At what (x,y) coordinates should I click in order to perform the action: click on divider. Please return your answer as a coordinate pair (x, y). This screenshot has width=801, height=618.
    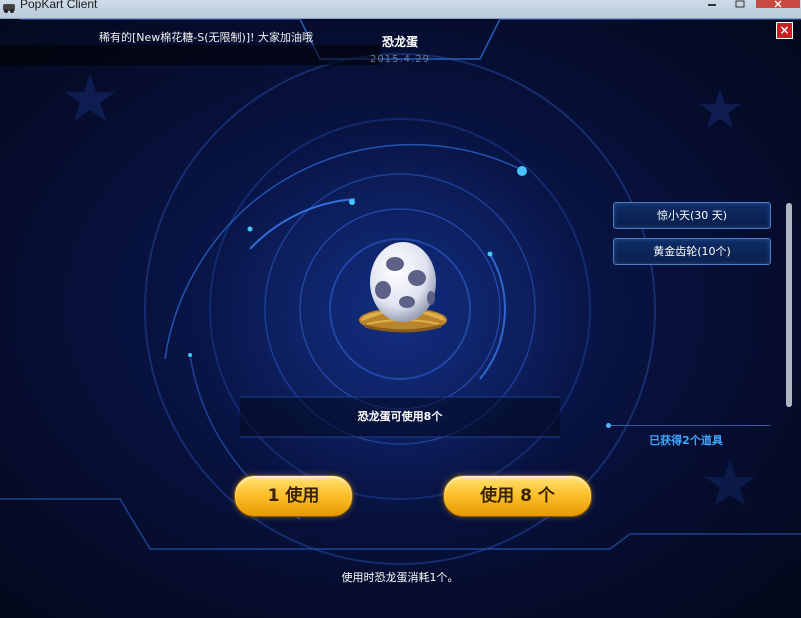
    Looking at the image, I should click on (688, 425).